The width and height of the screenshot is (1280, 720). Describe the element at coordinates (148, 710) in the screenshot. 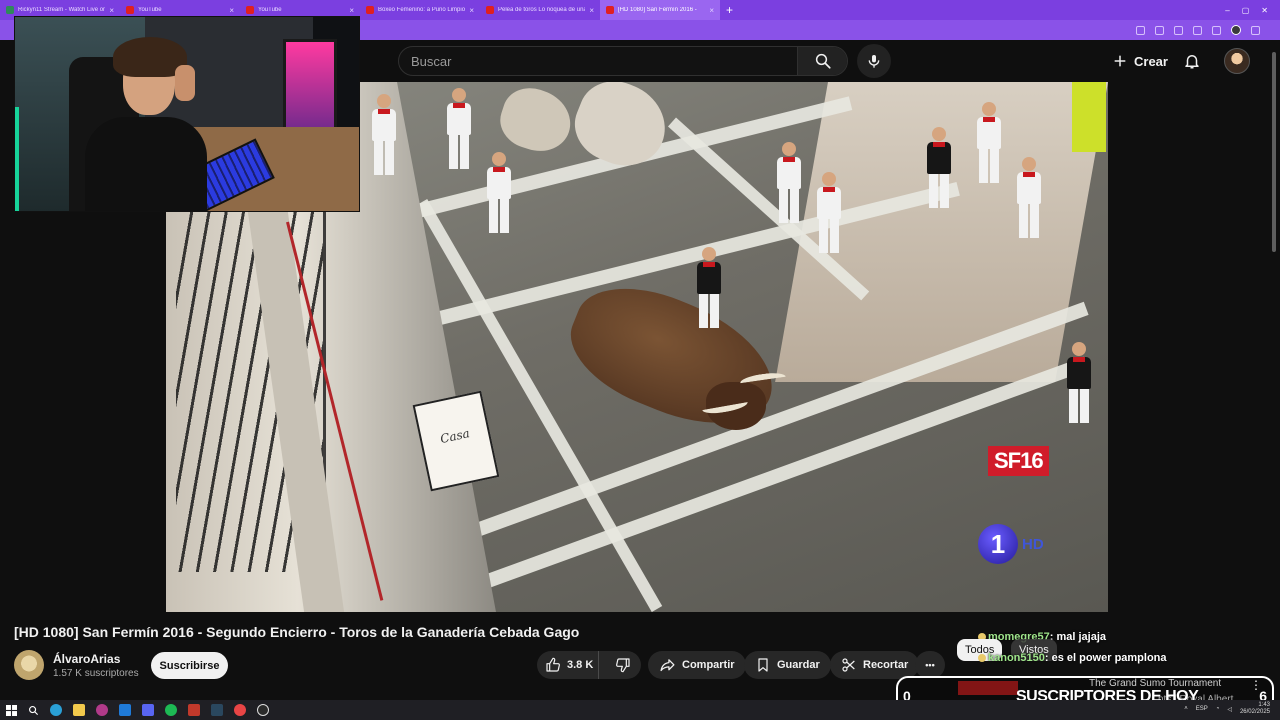

I see `discord-icon` at that location.